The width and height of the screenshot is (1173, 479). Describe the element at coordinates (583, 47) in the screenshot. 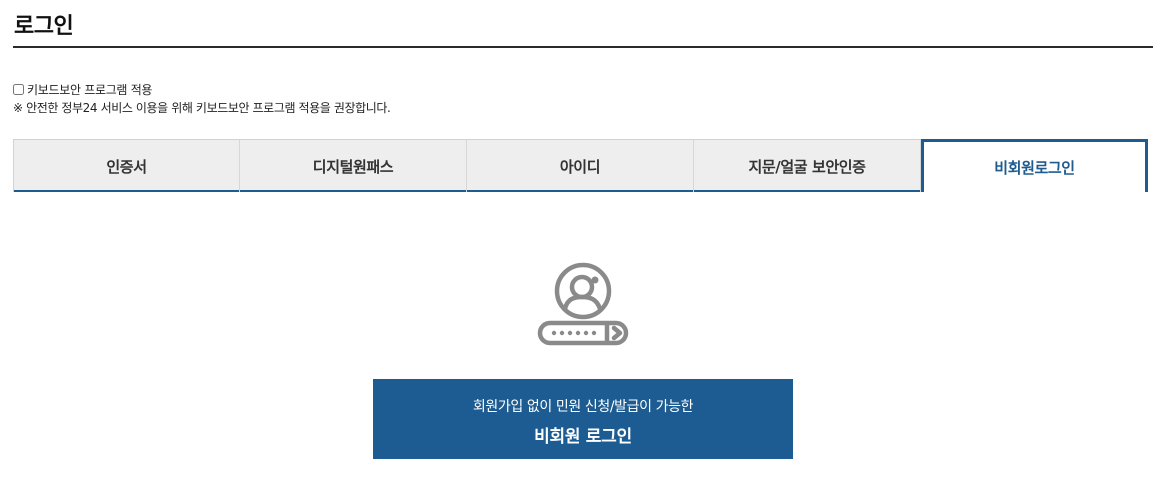

I see `title-divider` at that location.